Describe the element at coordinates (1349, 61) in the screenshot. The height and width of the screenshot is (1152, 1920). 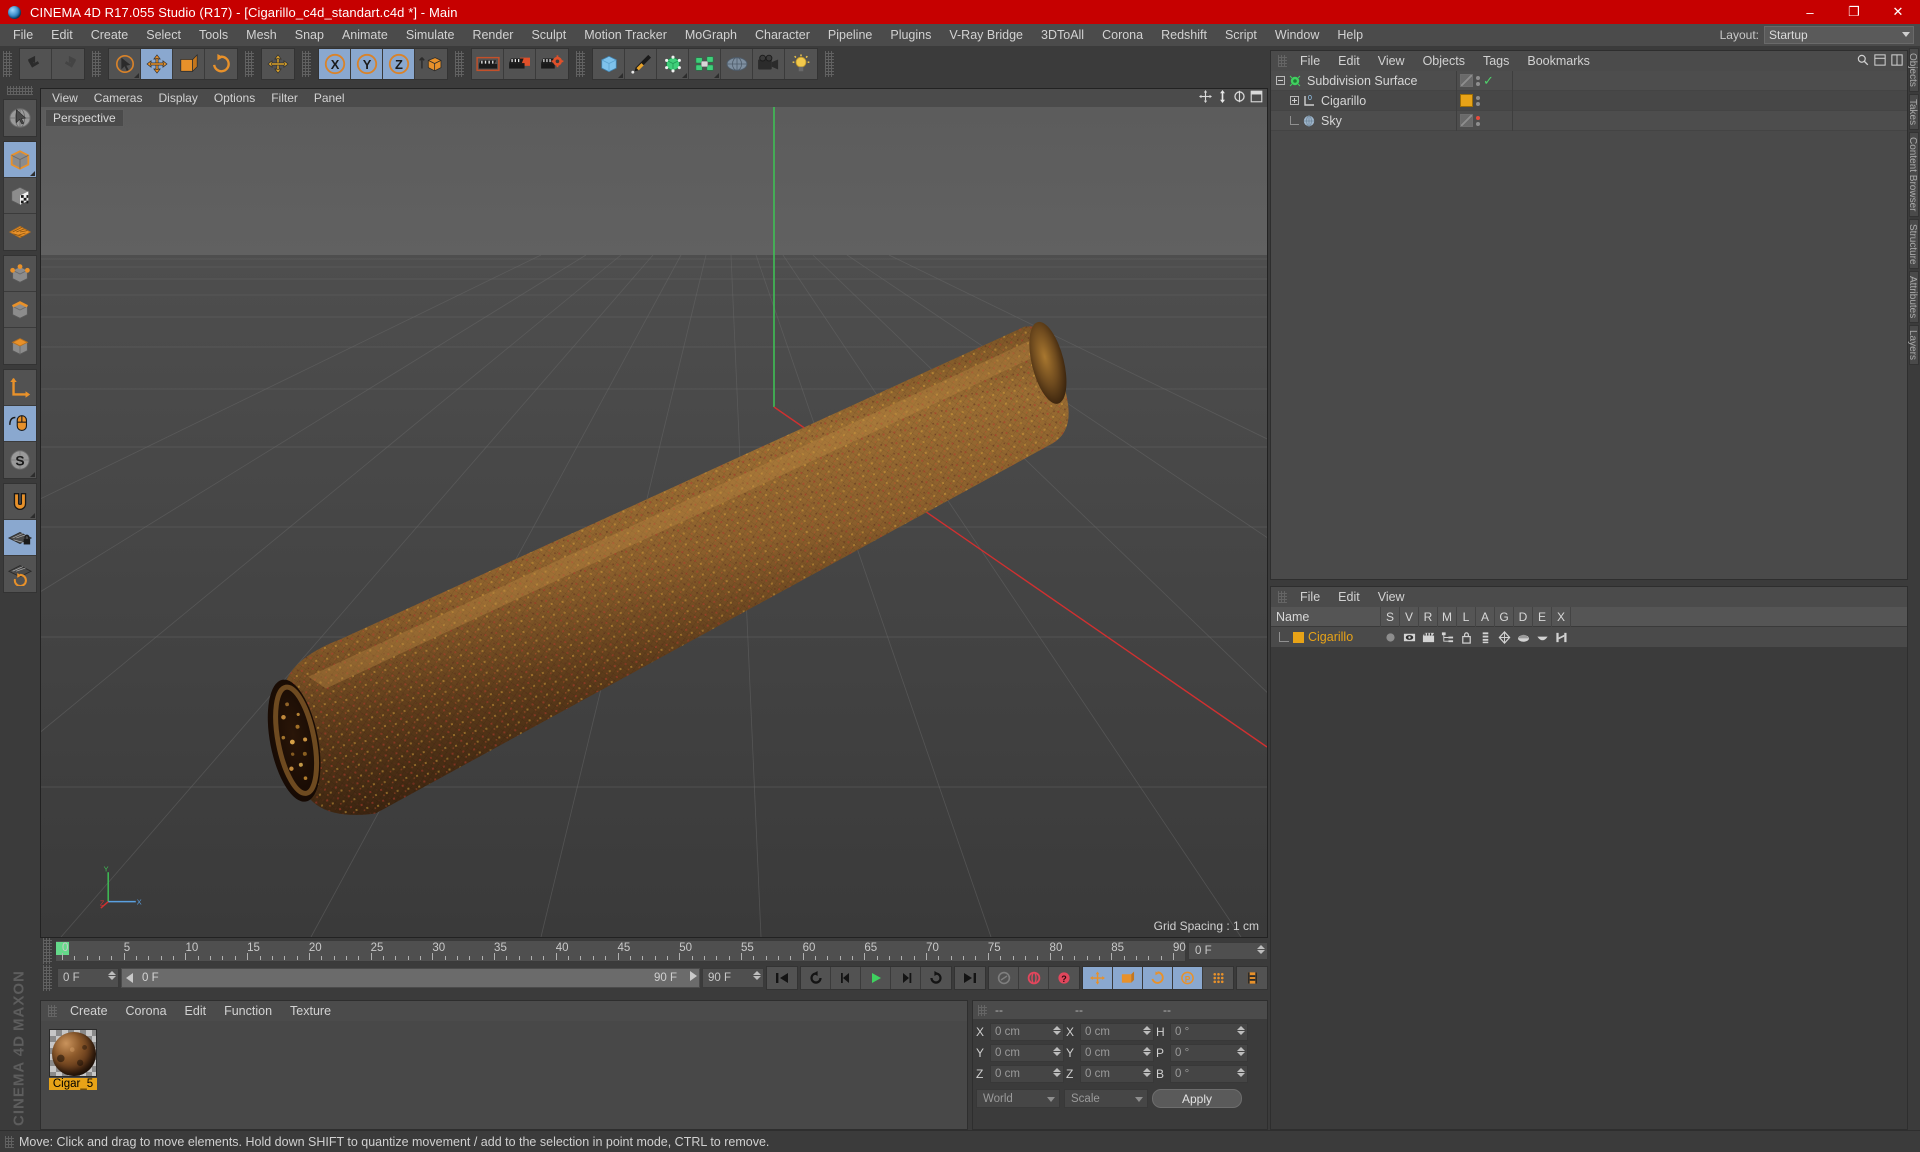
I see `object-menu-edit: Edit` at that location.